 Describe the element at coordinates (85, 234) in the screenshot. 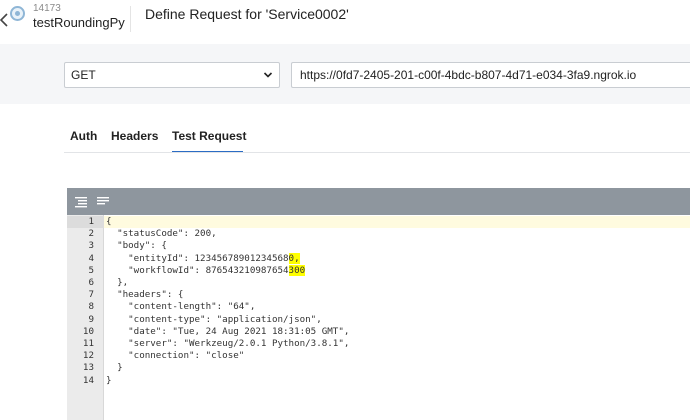

I see `line-number-row: 2` at that location.